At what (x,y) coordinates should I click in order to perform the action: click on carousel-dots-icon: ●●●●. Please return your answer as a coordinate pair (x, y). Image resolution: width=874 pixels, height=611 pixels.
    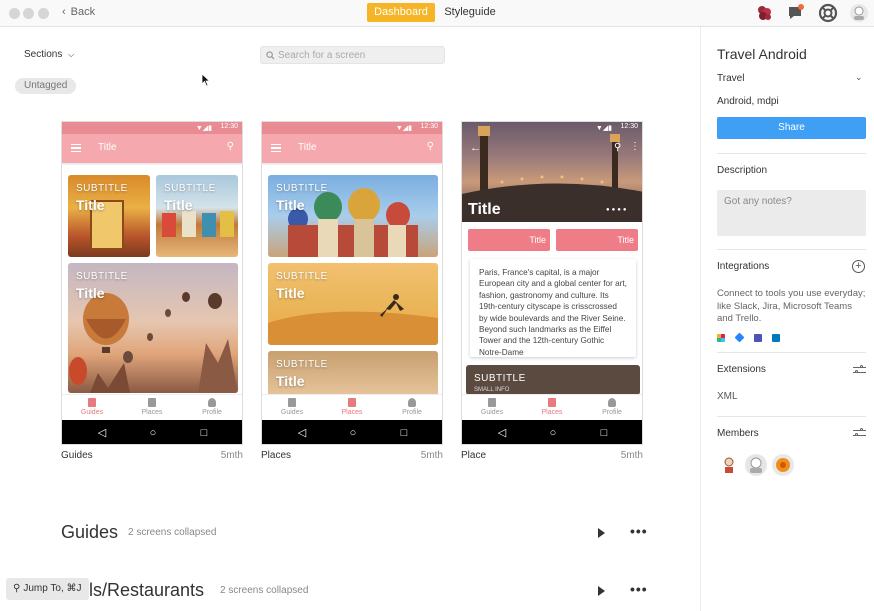
    Looking at the image, I should click on (617, 210).